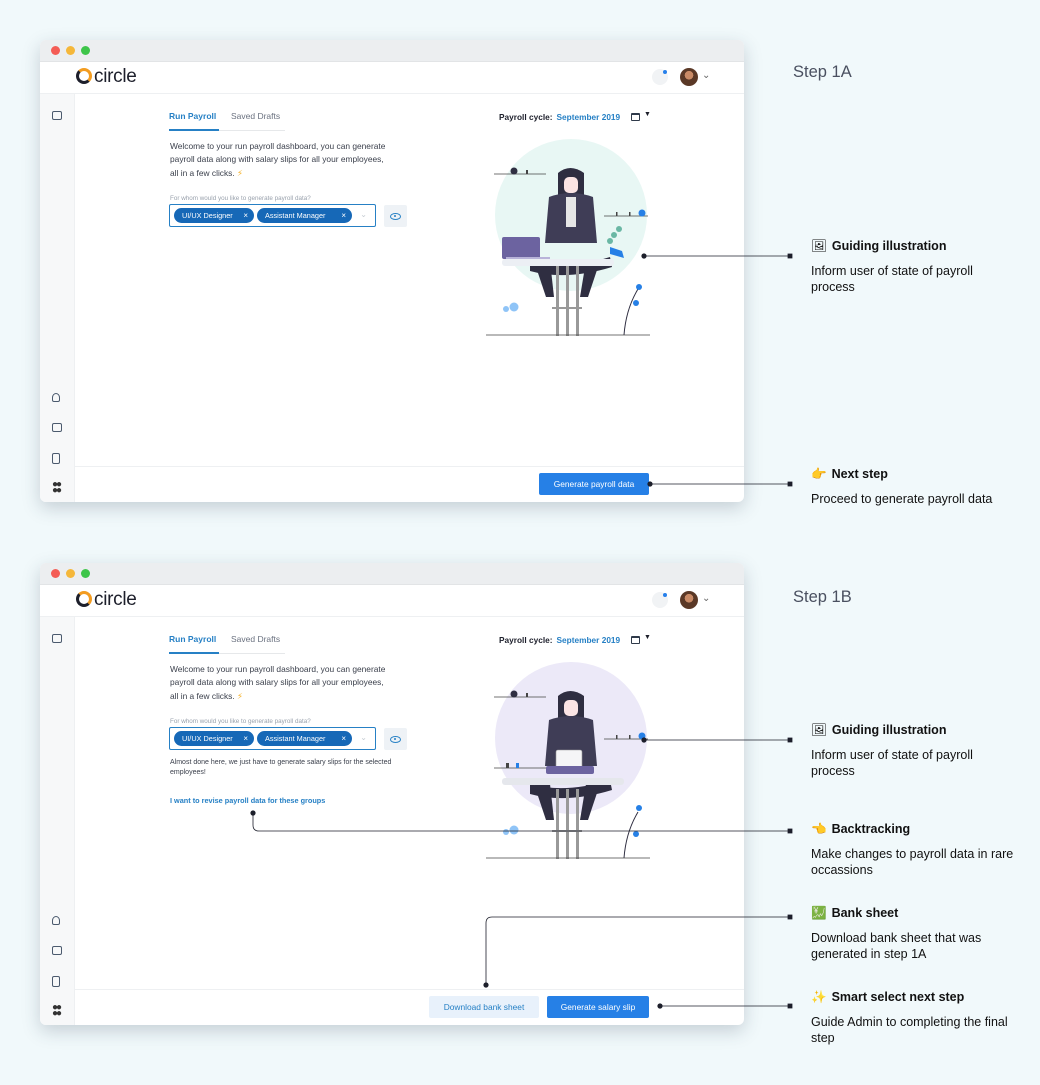  What do you see at coordinates (861, 829) in the screenshot?
I see `annotation-title-backtracking: 👈 Backtracking` at bounding box center [861, 829].